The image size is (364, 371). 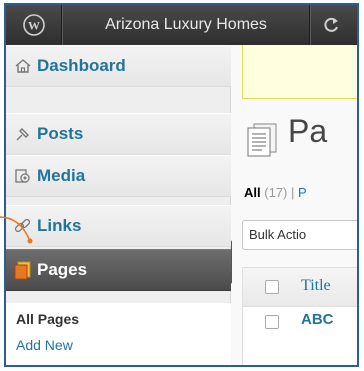 I want to click on home-icon, so click(x=23, y=66).